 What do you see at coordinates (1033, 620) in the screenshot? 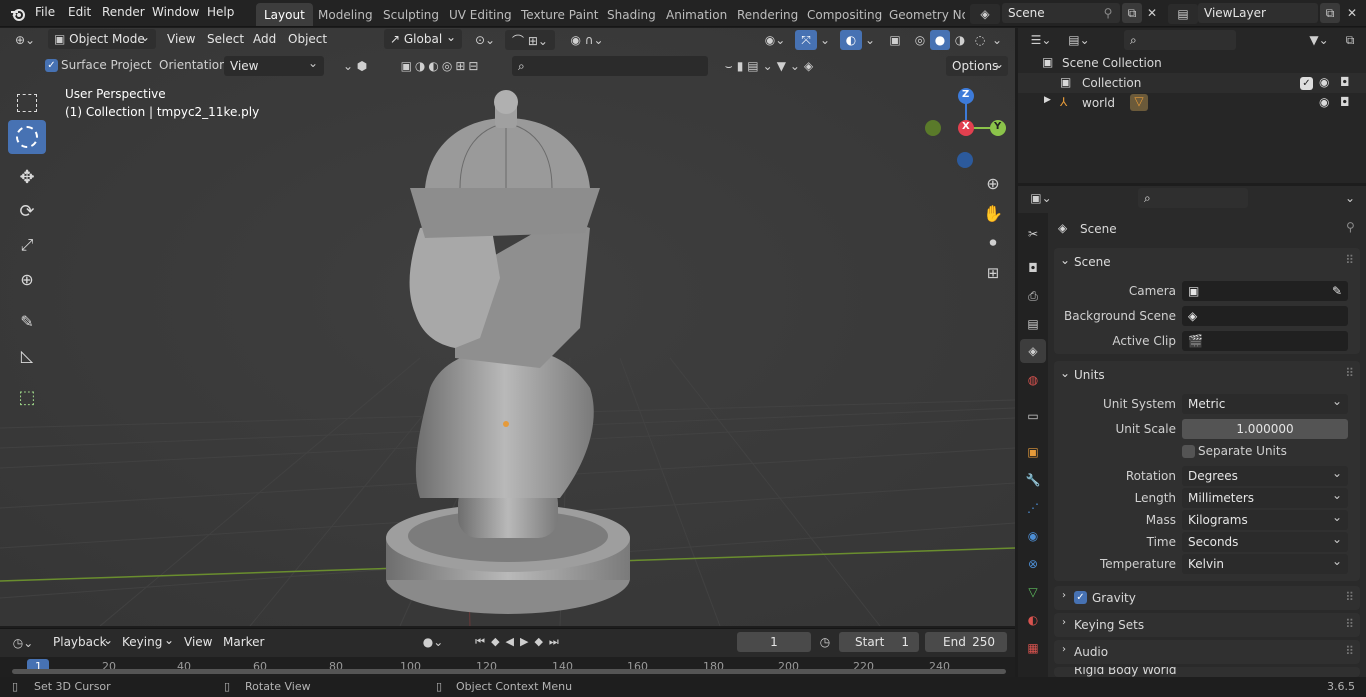
I see `material-tab-icon: ◐` at bounding box center [1033, 620].